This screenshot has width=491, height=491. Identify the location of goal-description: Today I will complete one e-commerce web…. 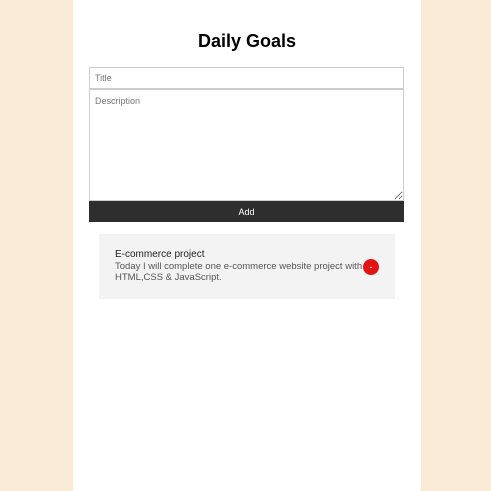
(239, 272).